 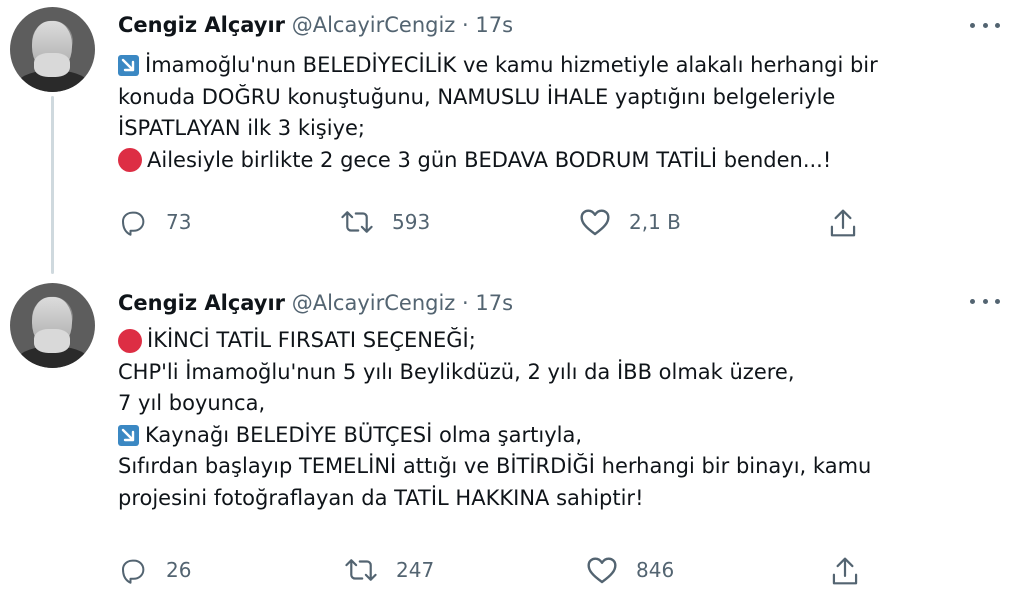 I want to click on retweet-count: 247, so click(x=415, y=570).